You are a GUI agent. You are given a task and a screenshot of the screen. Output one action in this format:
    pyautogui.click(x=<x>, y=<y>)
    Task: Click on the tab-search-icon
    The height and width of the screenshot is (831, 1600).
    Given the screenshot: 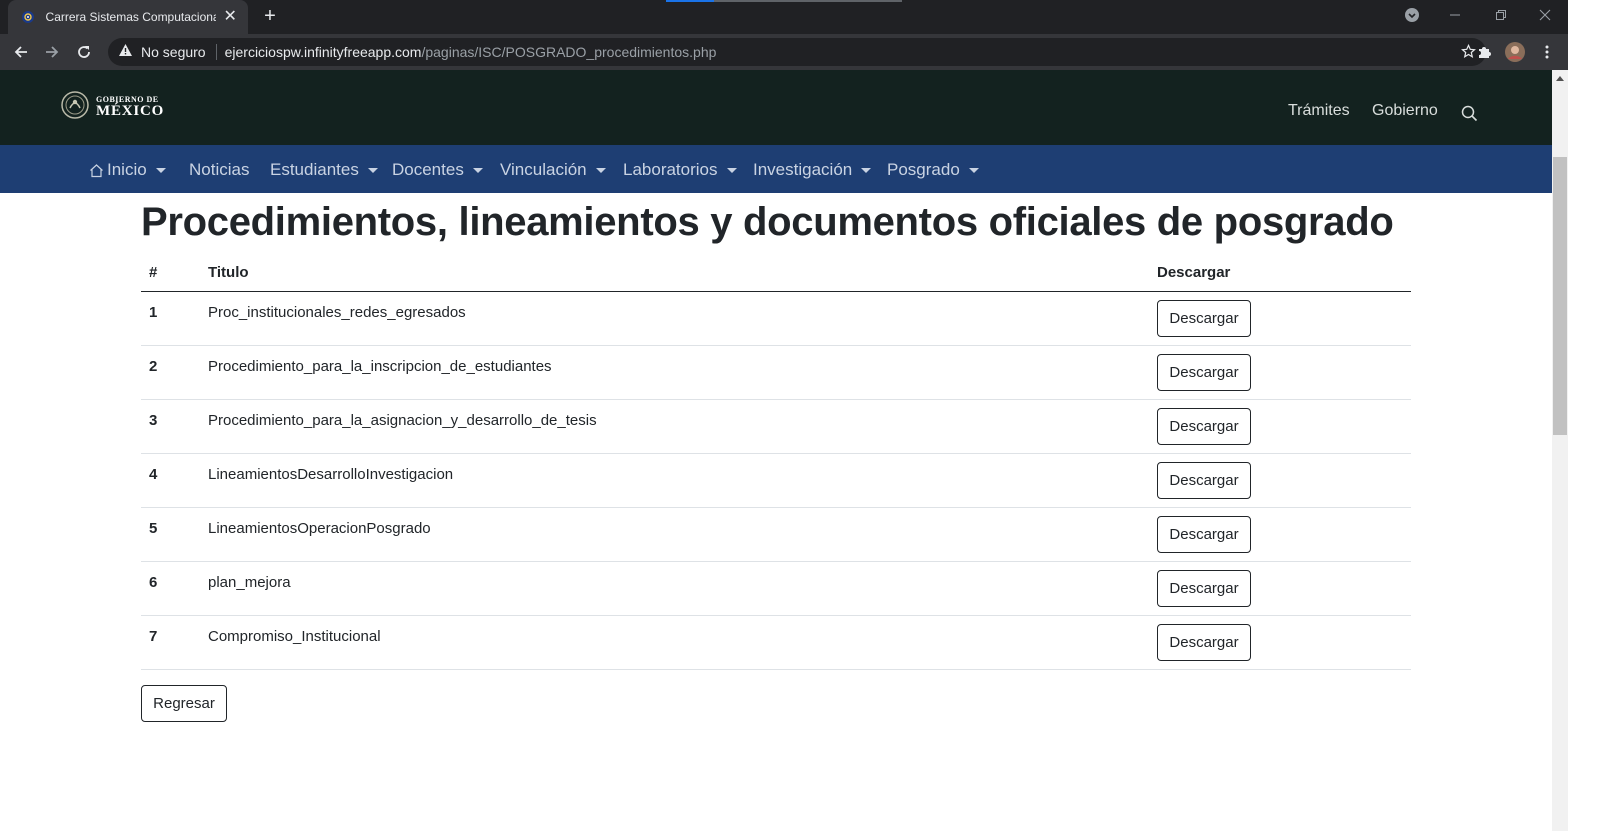 What is the action you would take?
    pyautogui.click(x=1412, y=15)
    